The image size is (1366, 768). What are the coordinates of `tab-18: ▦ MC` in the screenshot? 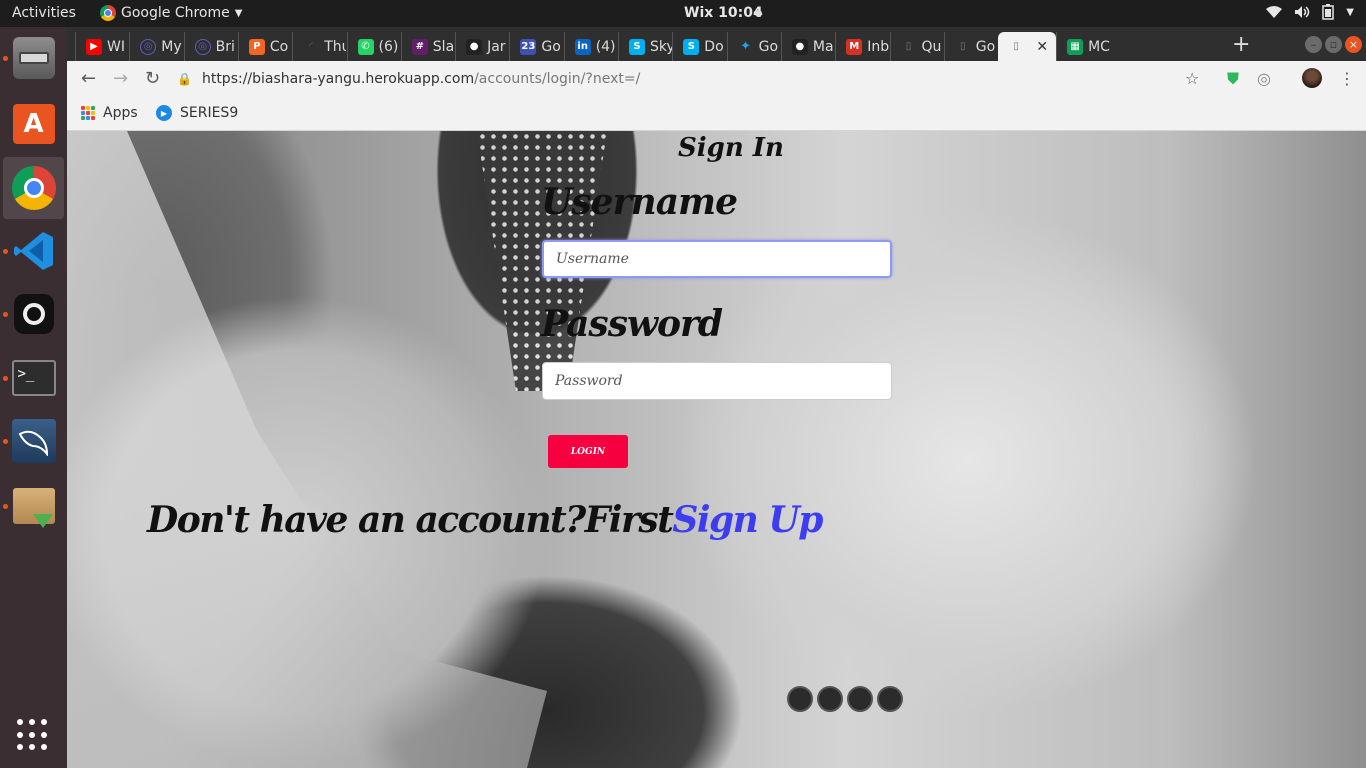 It's located at (1083, 46).